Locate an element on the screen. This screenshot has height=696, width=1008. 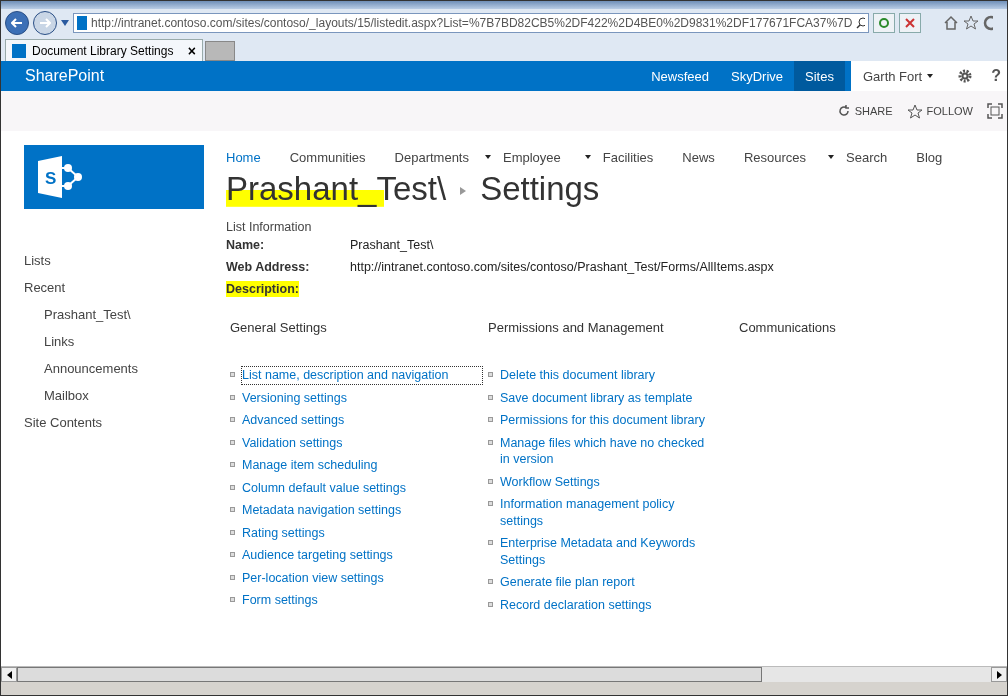
settings-link: Generate file plan report is located at coordinates (607, 582).